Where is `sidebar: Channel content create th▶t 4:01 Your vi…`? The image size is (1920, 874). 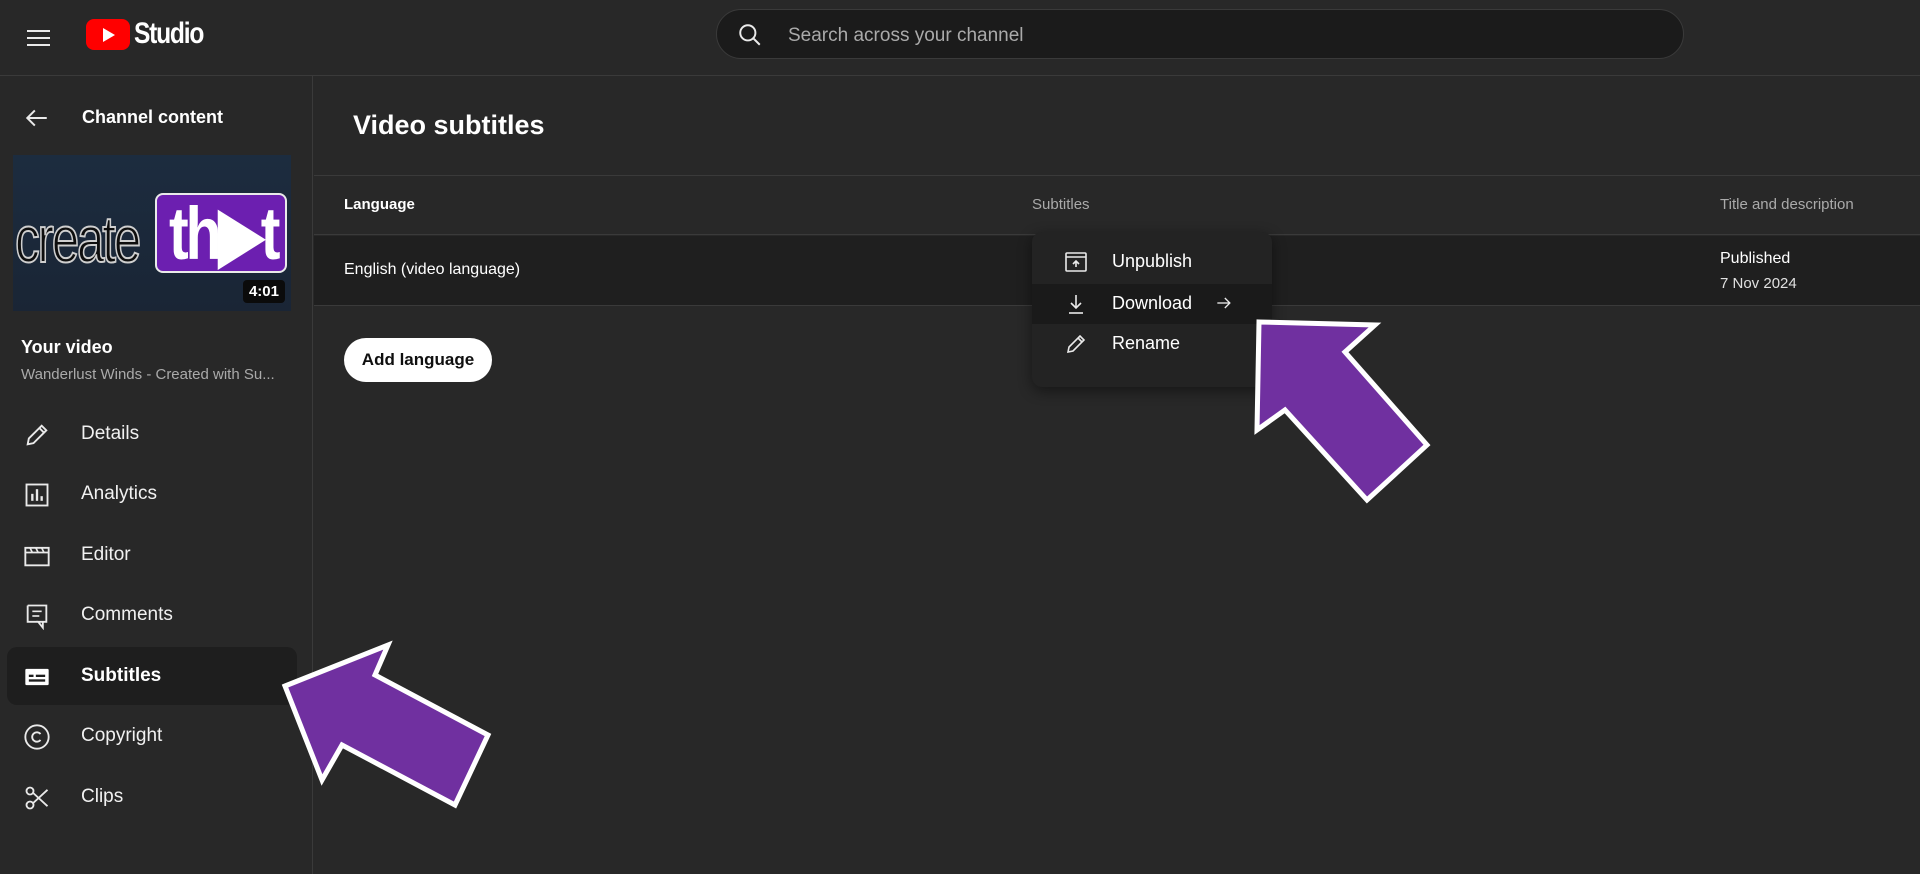
sidebar: Channel content create th▶t 4:01 Your vi… is located at coordinates (156, 475).